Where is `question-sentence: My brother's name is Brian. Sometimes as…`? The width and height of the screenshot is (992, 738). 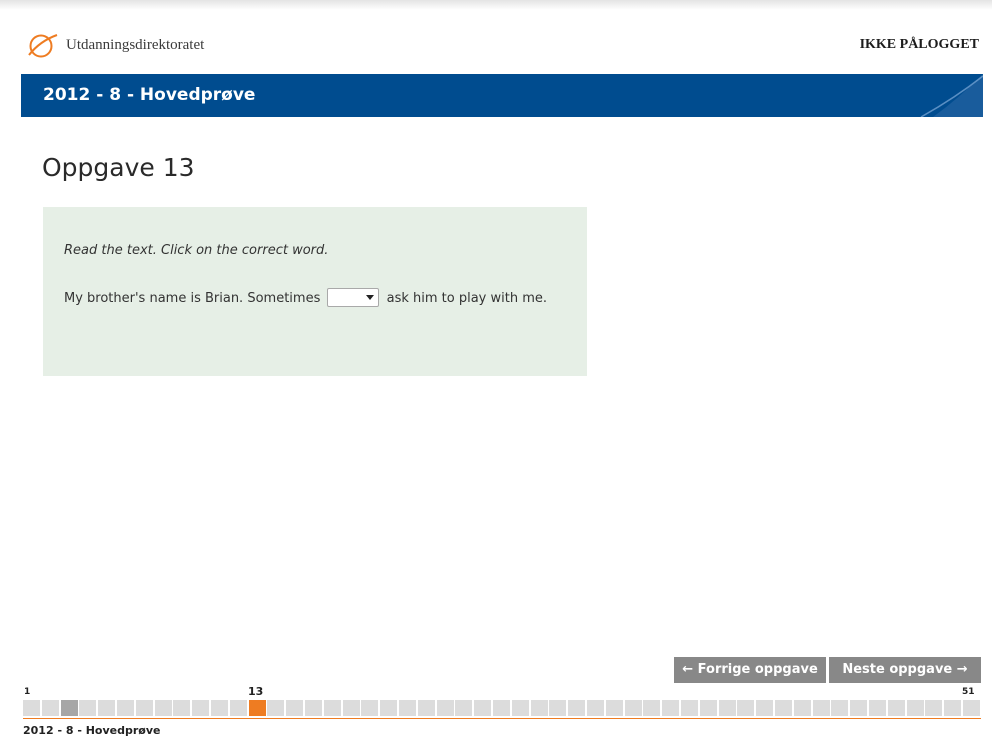 question-sentence: My brother's name is Brian. Sometimes as… is located at coordinates (314, 299).